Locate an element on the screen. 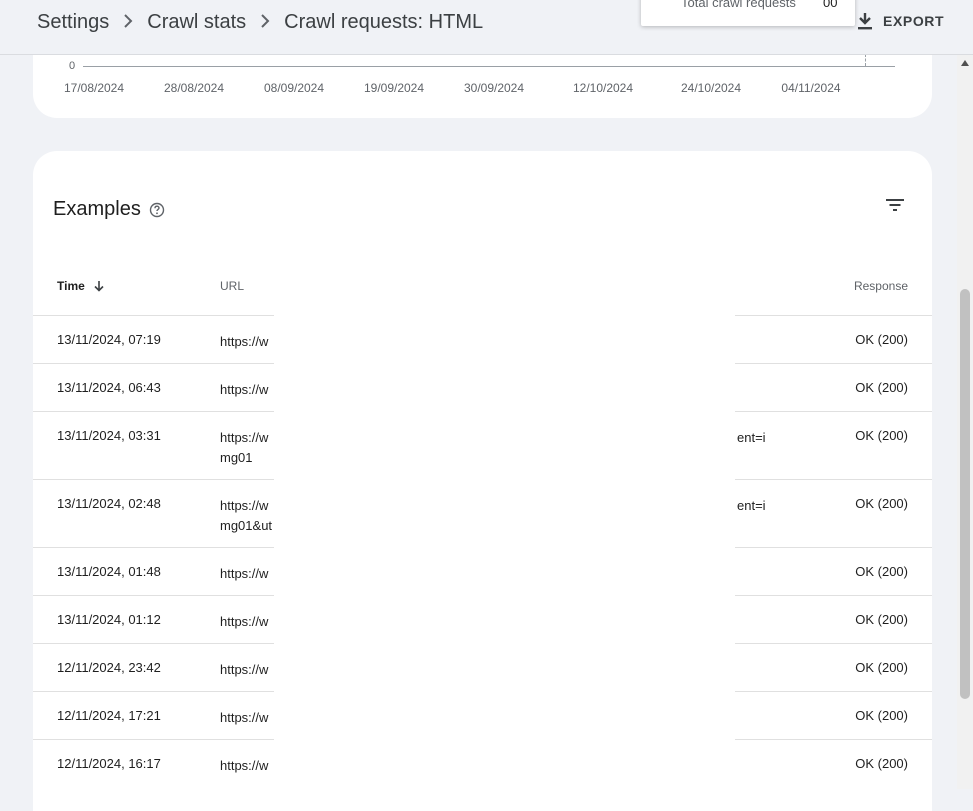  x-tick-label: 17/08/2024 is located at coordinates (94, 88).